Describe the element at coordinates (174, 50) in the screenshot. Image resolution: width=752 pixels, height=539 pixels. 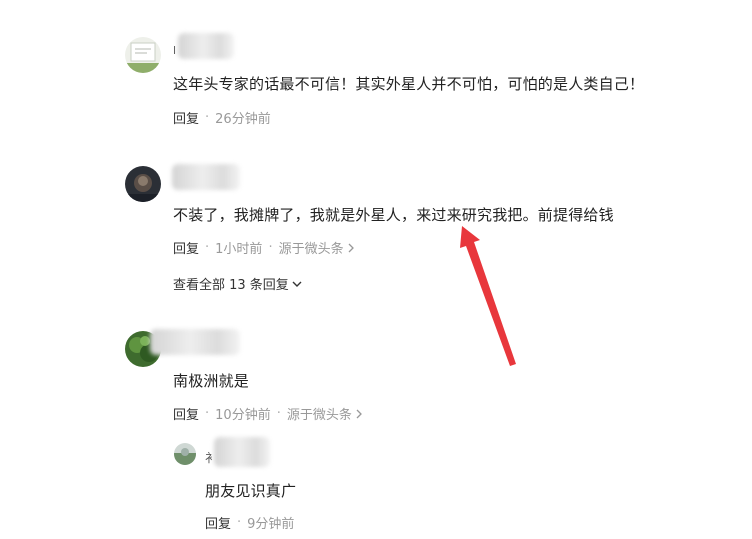
I see `author-name-prefix: l` at that location.